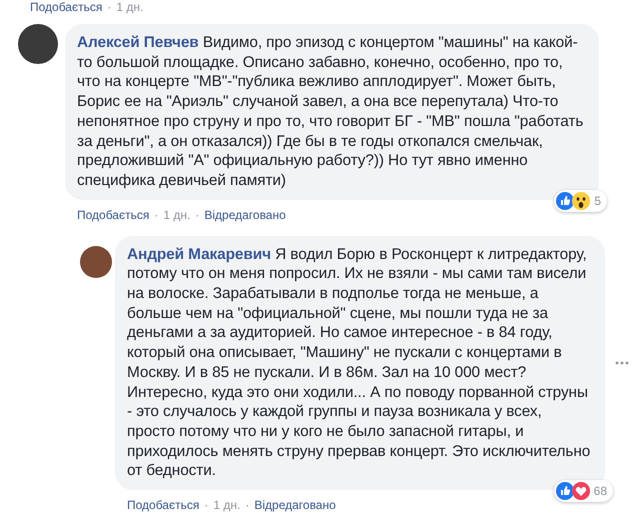 This screenshot has width=632, height=520. I want to click on more-options-icon, so click(622, 362).